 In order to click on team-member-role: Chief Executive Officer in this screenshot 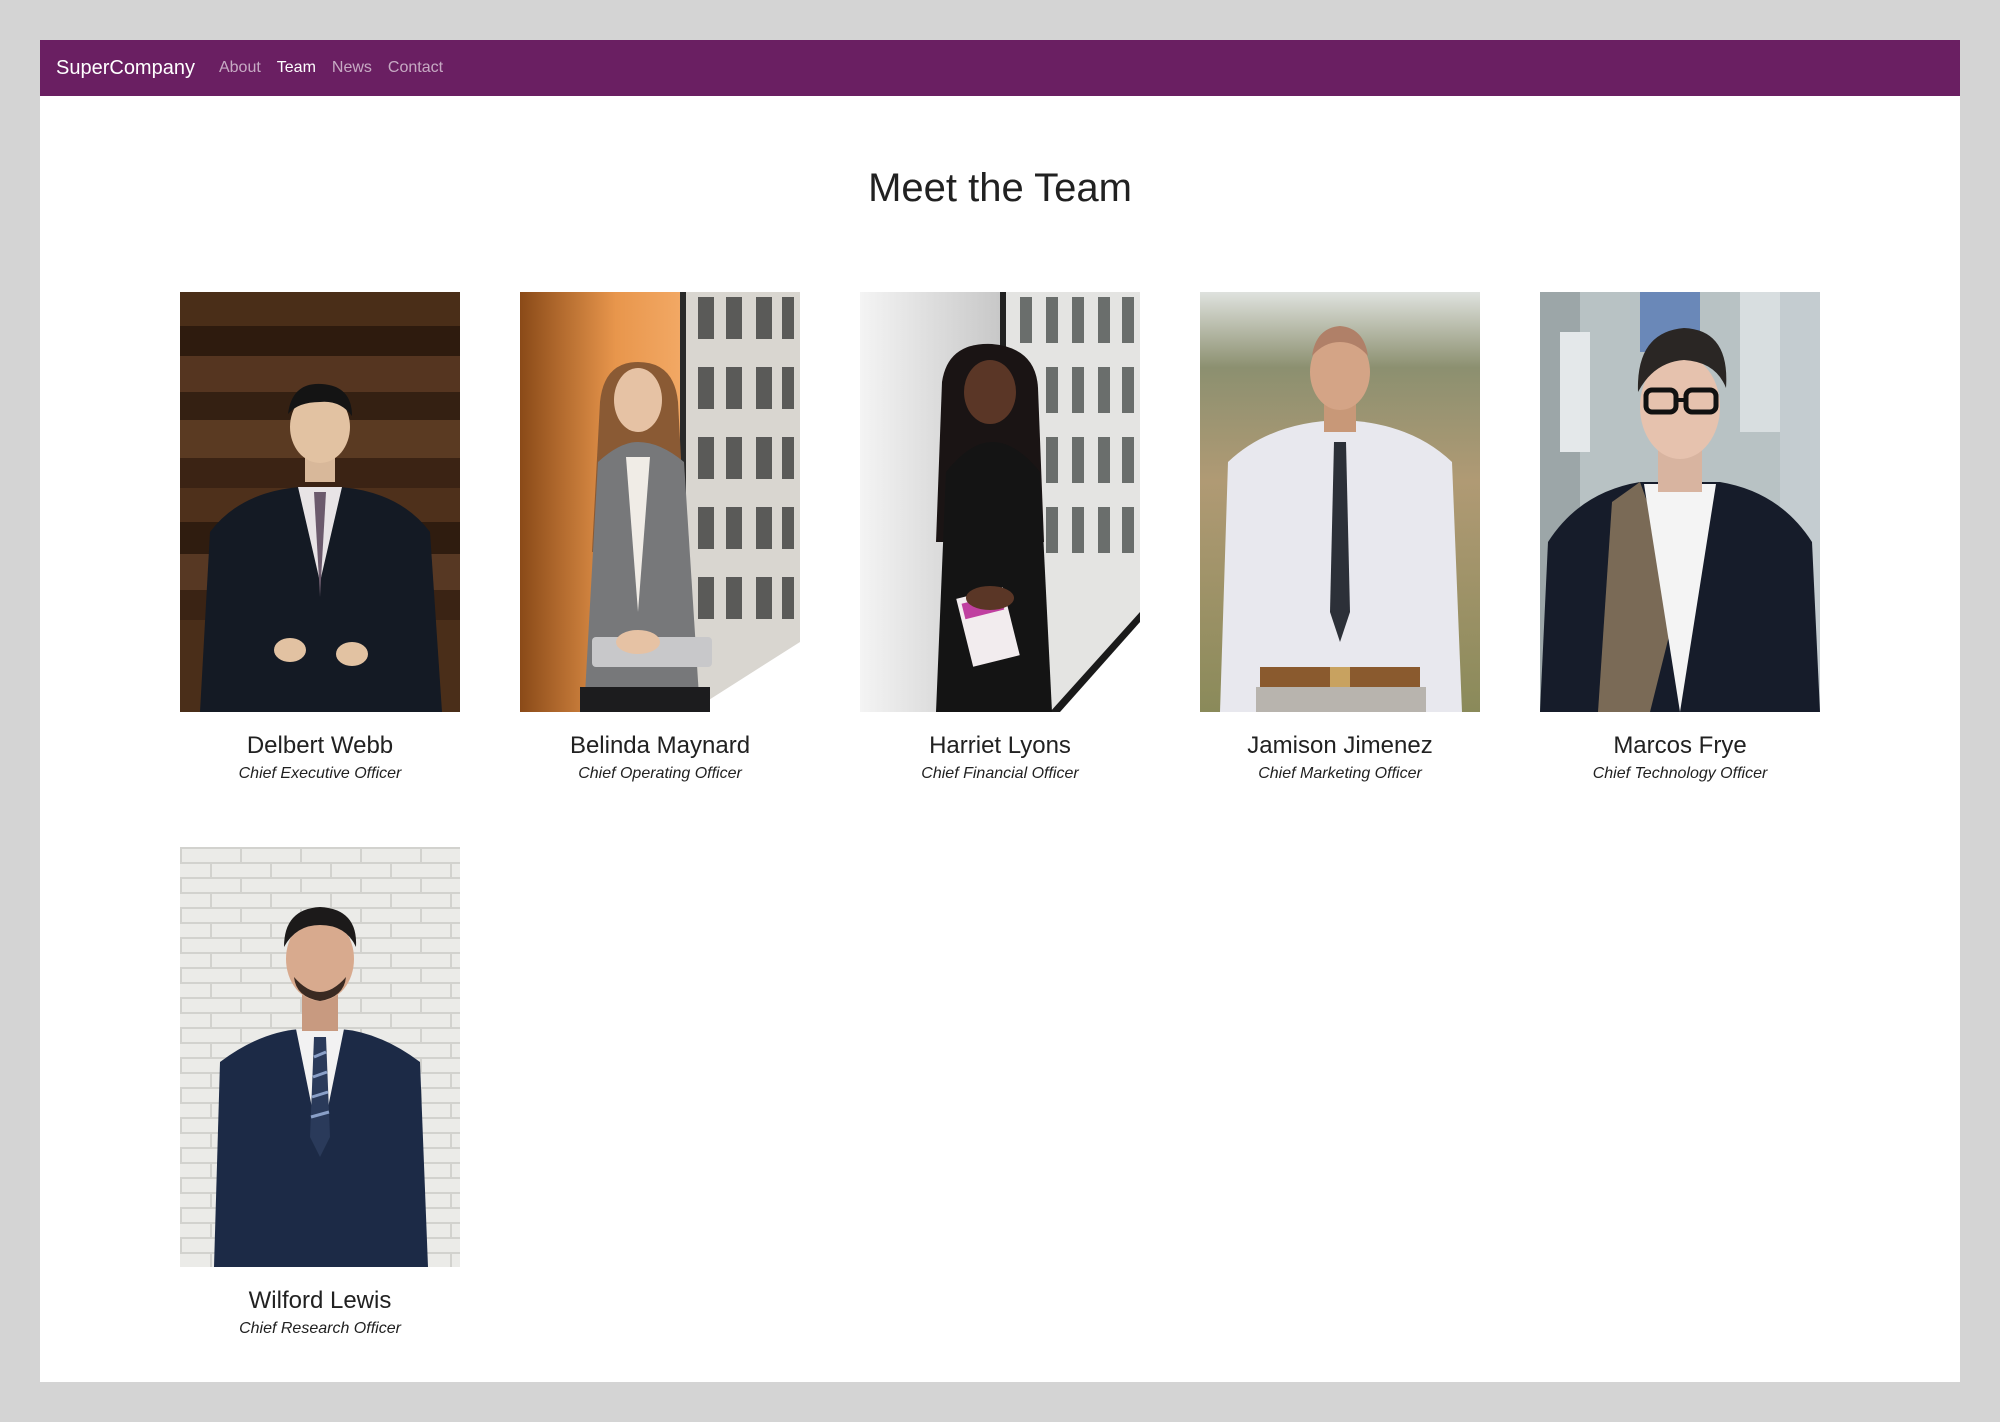, I will do `click(320, 773)`.